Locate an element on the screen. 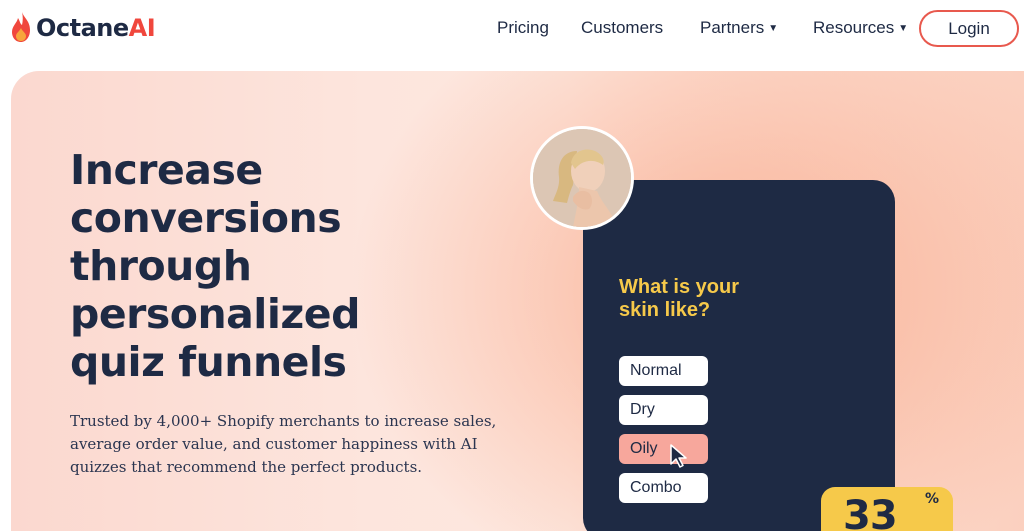 This screenshot has height=531, width=1024. quiz-option-combo: Combo is located at coordinates (663, 488).